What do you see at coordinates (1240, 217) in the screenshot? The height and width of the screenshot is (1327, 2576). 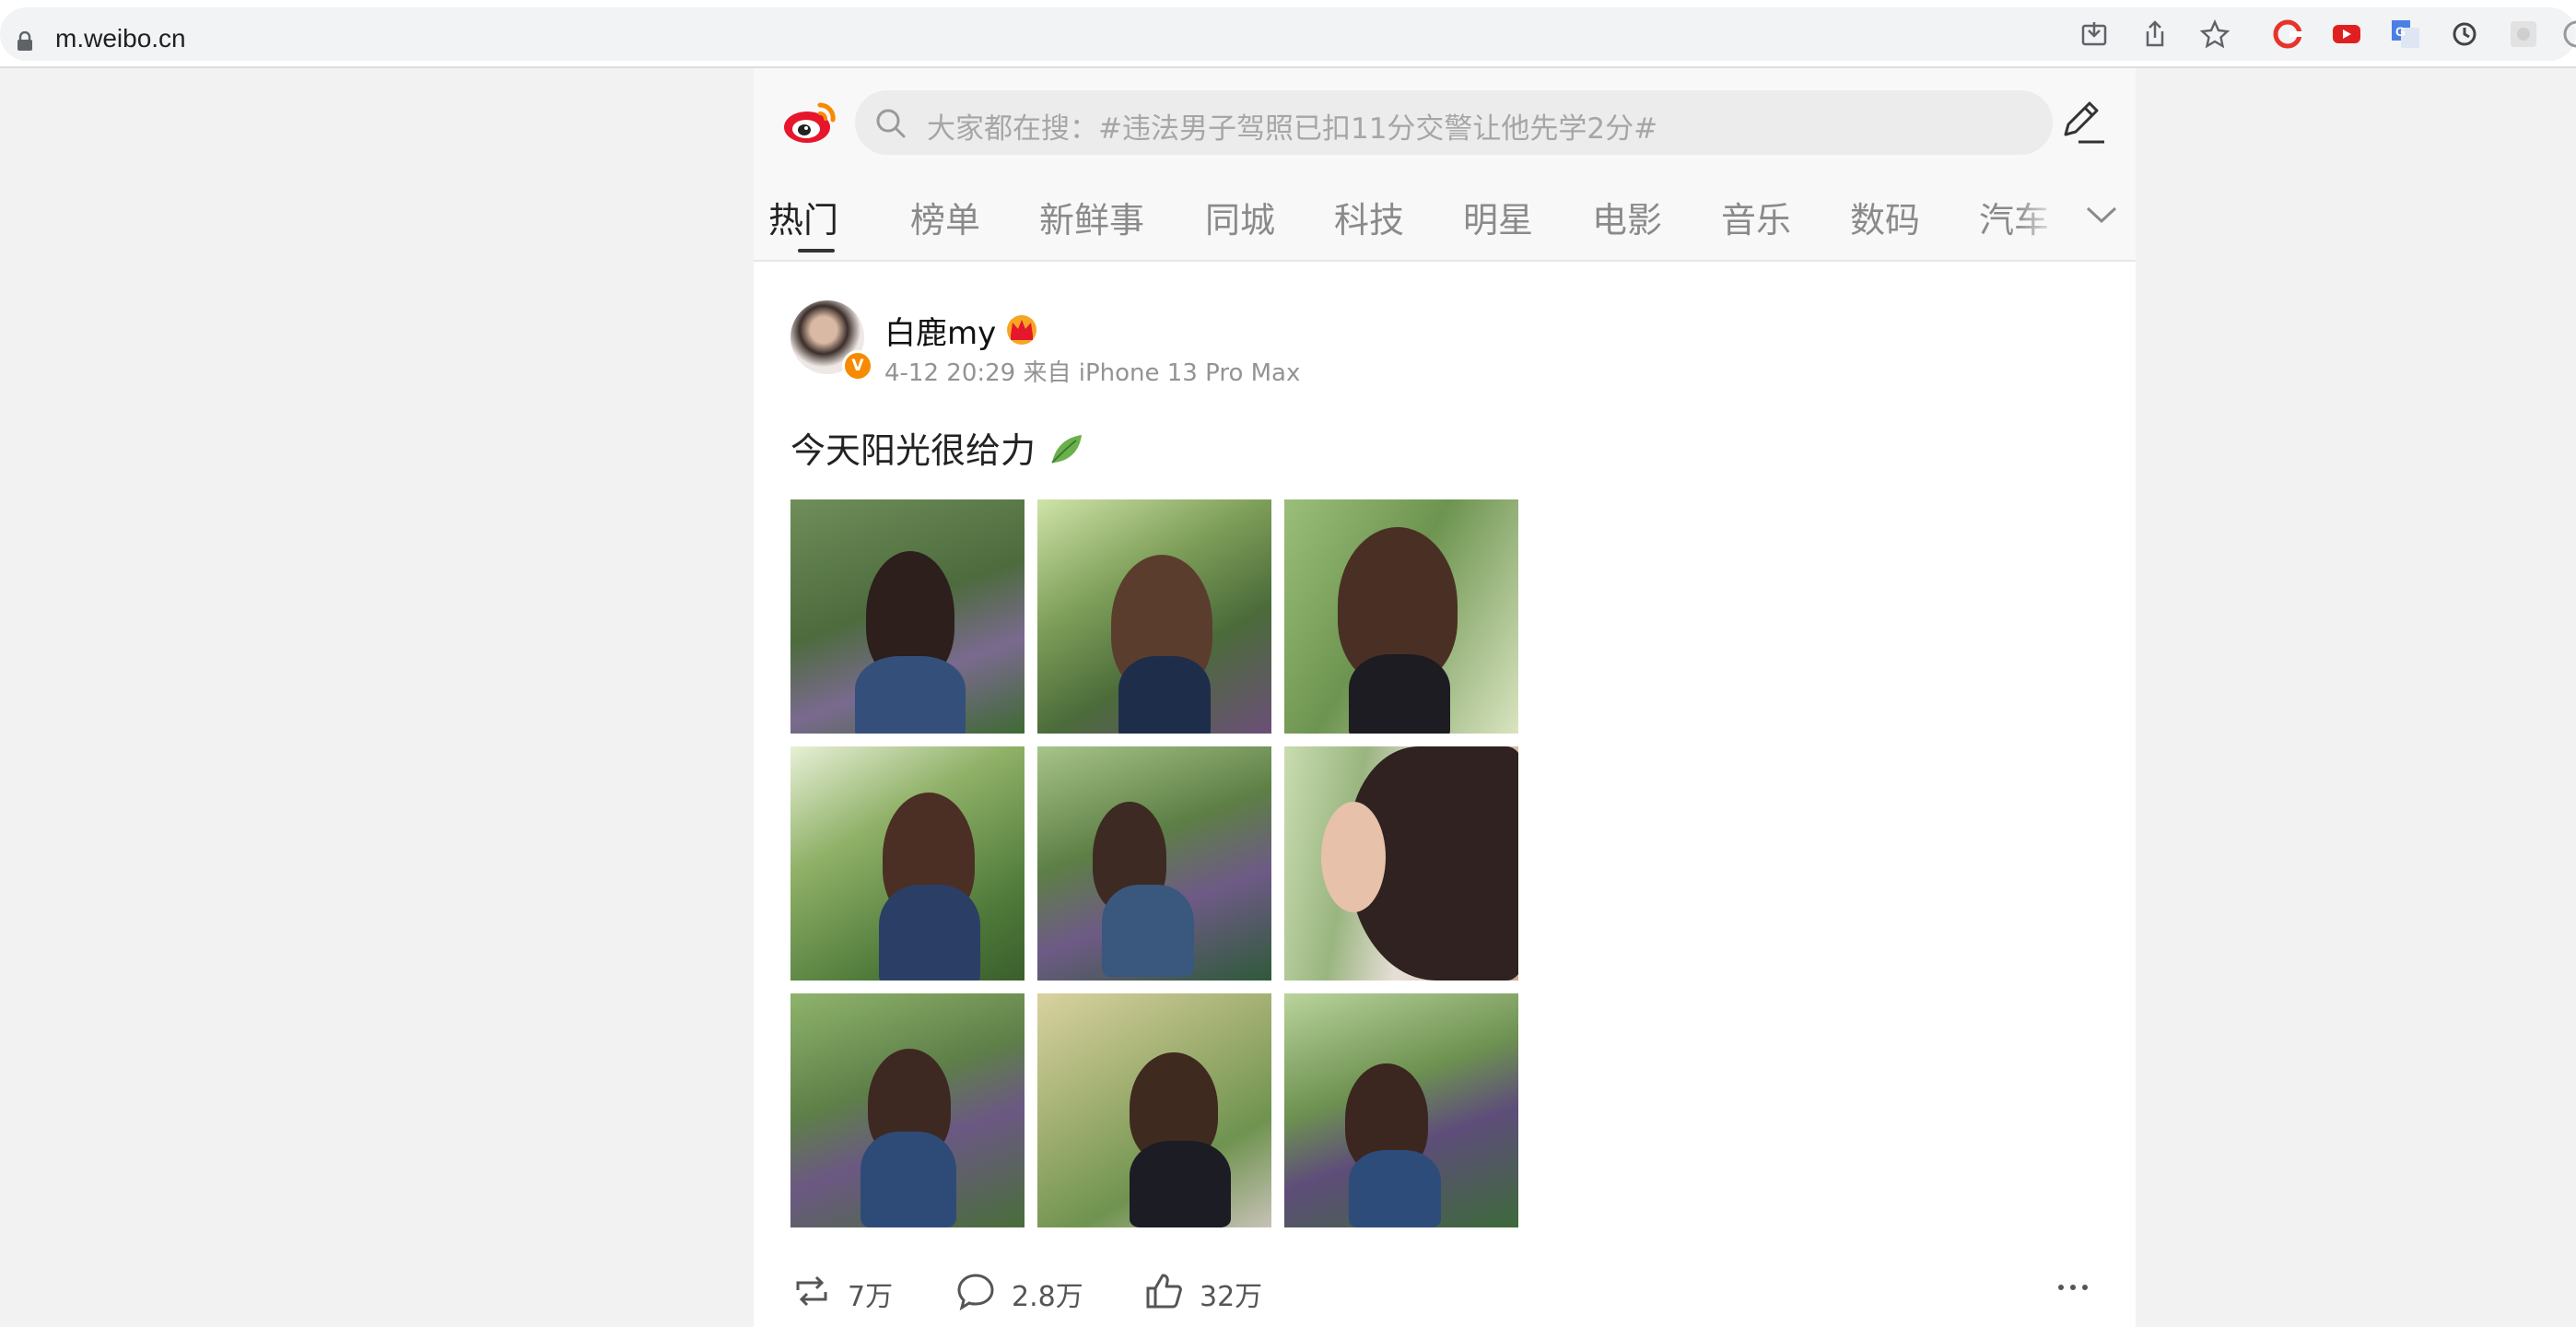 I see `tab-local: 同城` at bounding box center [1240, 217].